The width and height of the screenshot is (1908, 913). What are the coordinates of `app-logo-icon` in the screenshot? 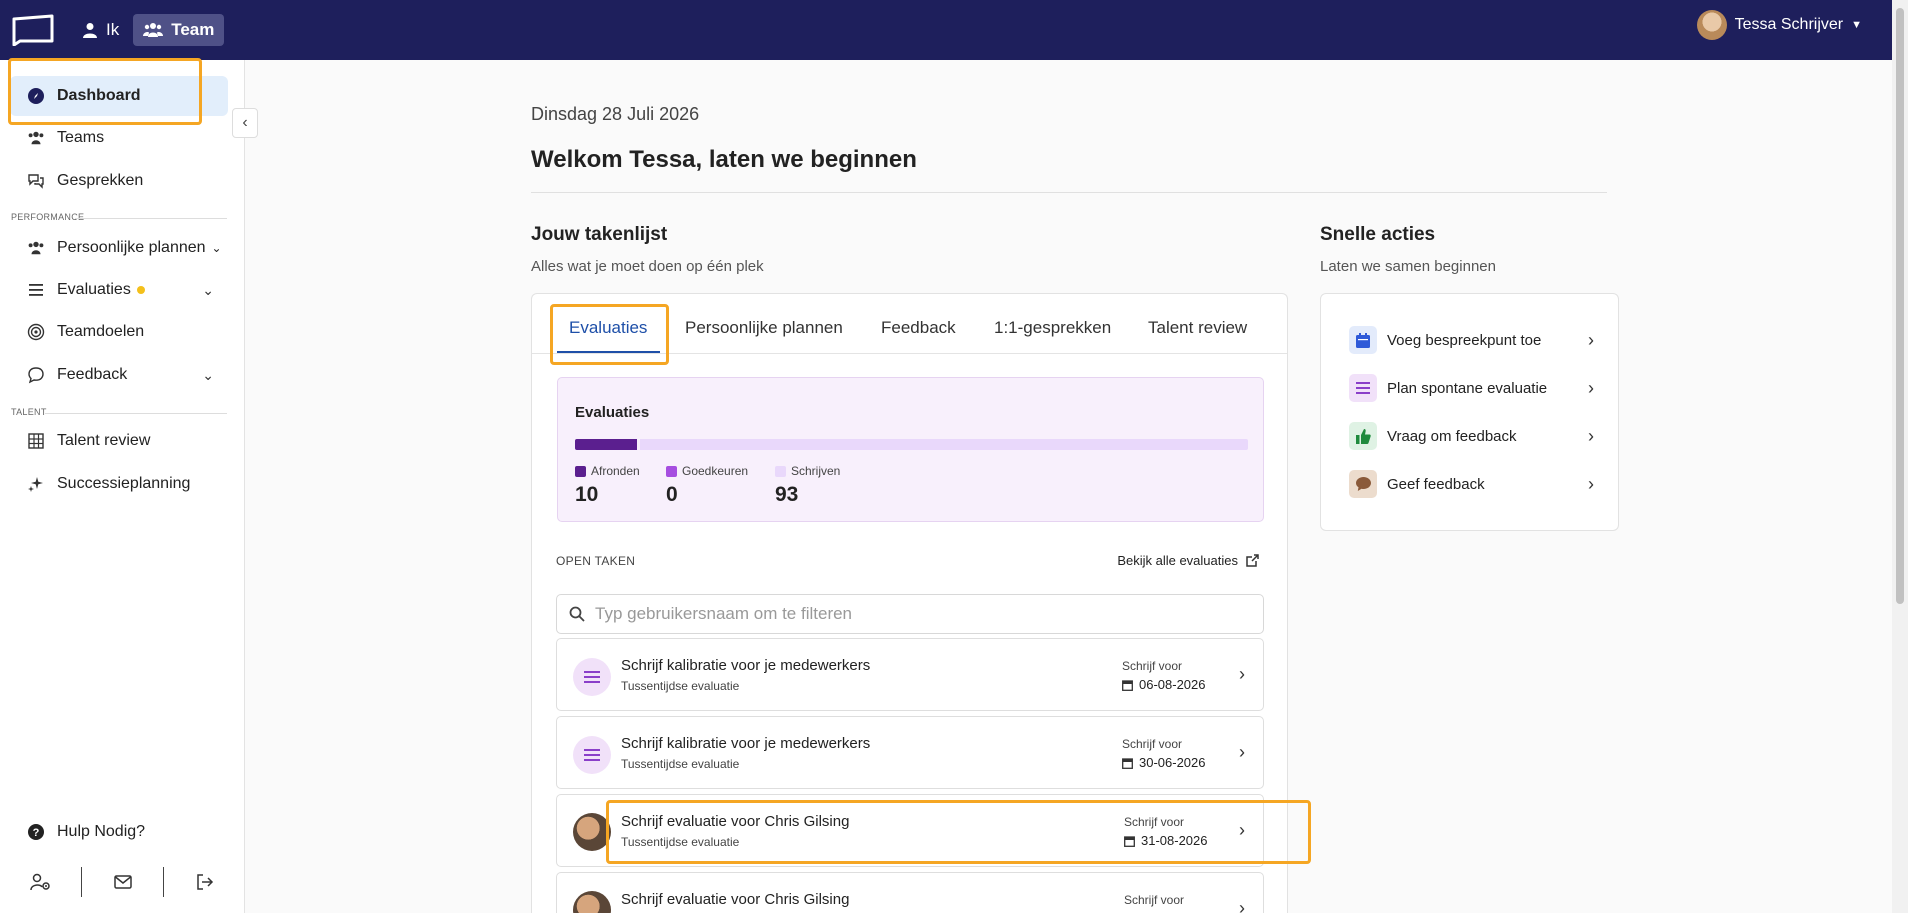 It's located at (33, 30).